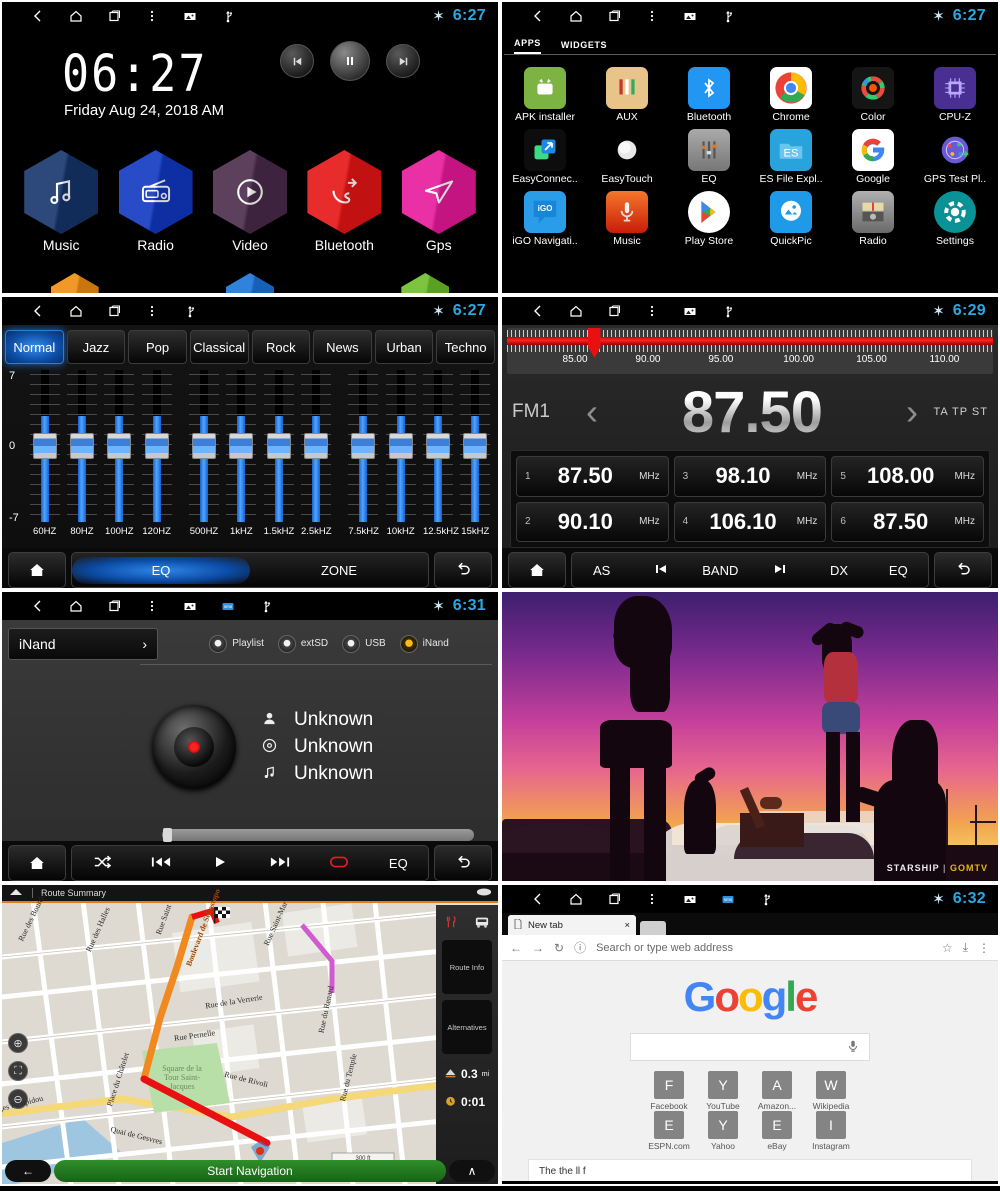 The height and width of the screenshot is (1191, 1000). I want to click on brightness-hex-icon, so click(74, 283).